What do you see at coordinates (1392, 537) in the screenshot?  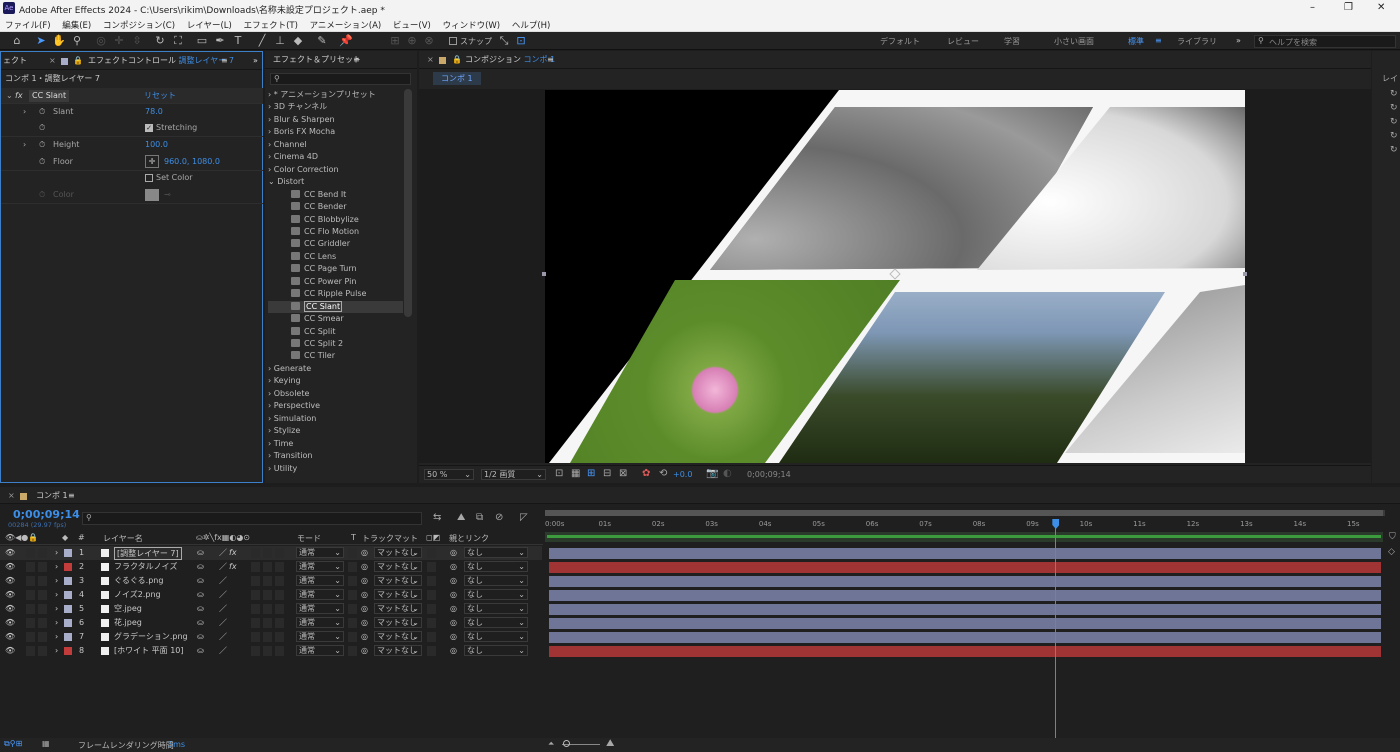 I see `comp-marker-icon: ⛉` at bounding box center [1392, 537].